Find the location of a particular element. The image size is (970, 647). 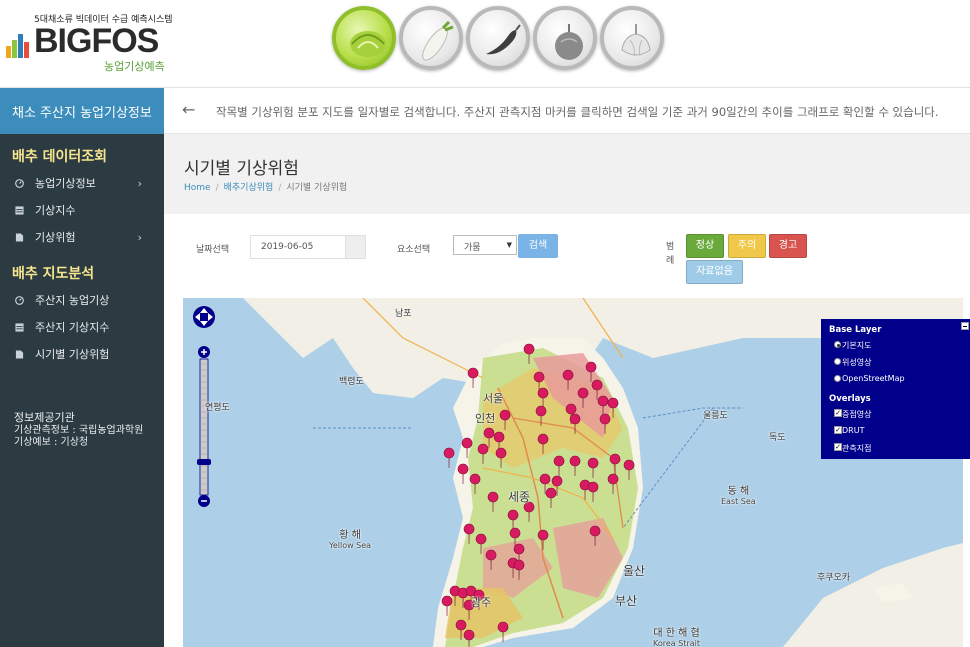

base-layer-label: 위성영상 is located at coordinates (857, 362).